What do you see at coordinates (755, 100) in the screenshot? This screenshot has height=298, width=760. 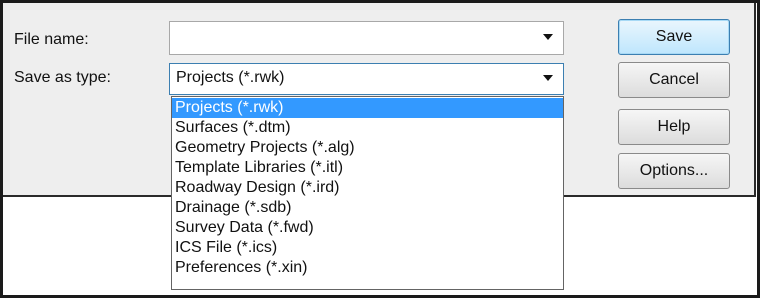 I see `dialog-right-border` at bounding box center [755, 100].